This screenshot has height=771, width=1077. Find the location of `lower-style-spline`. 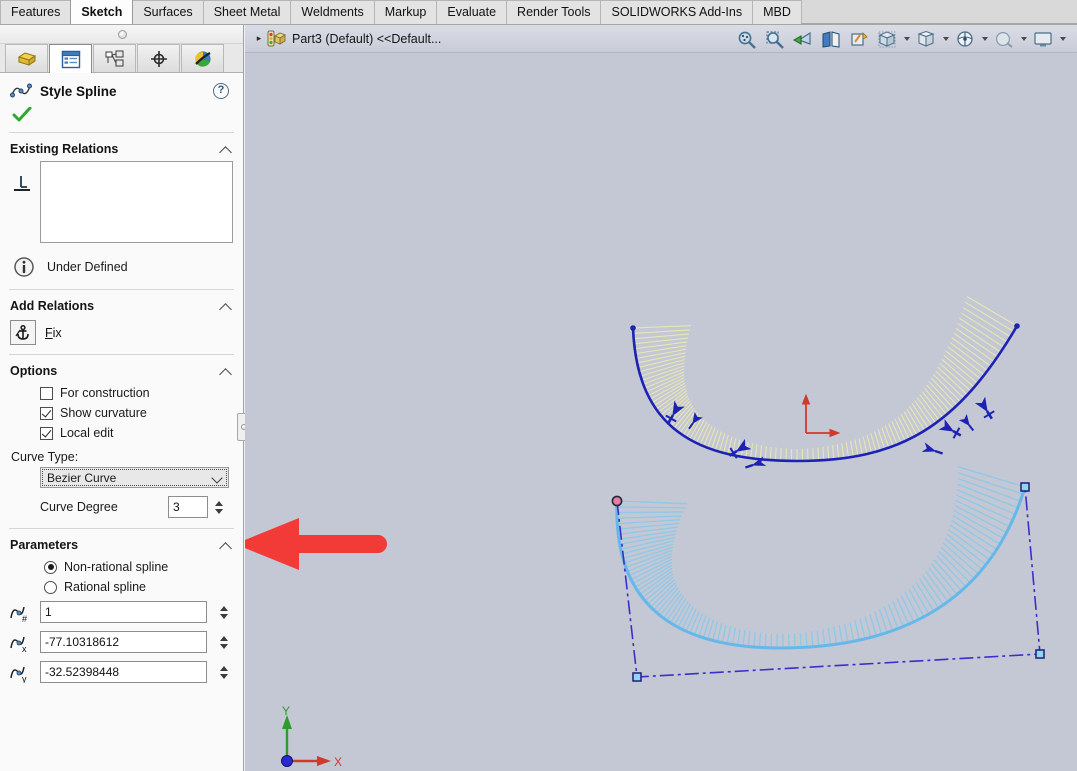

lower-style-spline is located at coordinates (821, 568).